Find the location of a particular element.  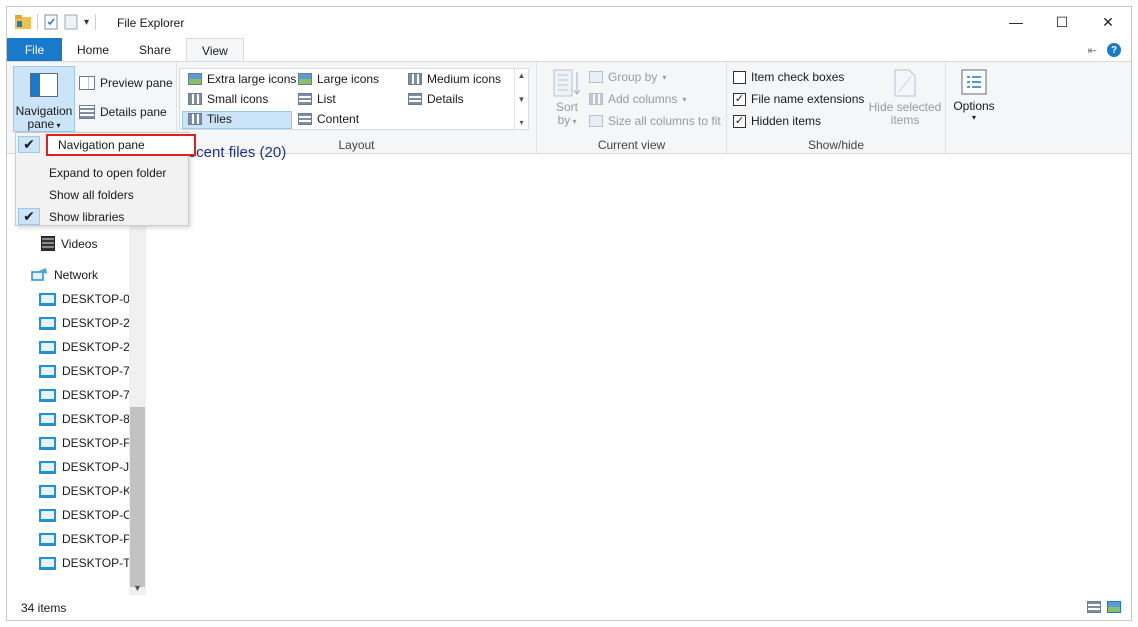

details-pane-button: Details pane is located at coordinates (123, 112).